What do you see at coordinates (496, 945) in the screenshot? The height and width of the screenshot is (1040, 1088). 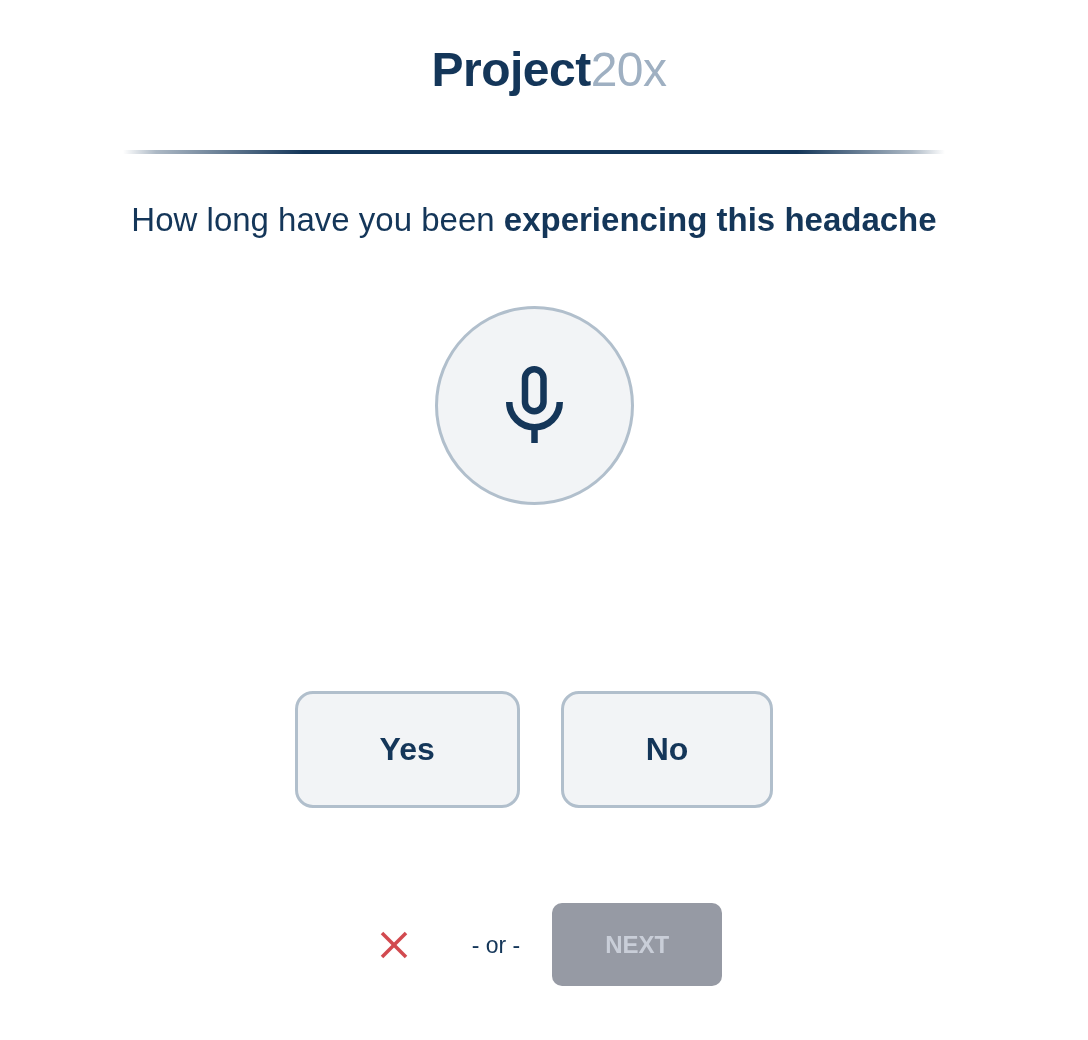 I see `separator-text: - or -` at bounding box center [496, 945].